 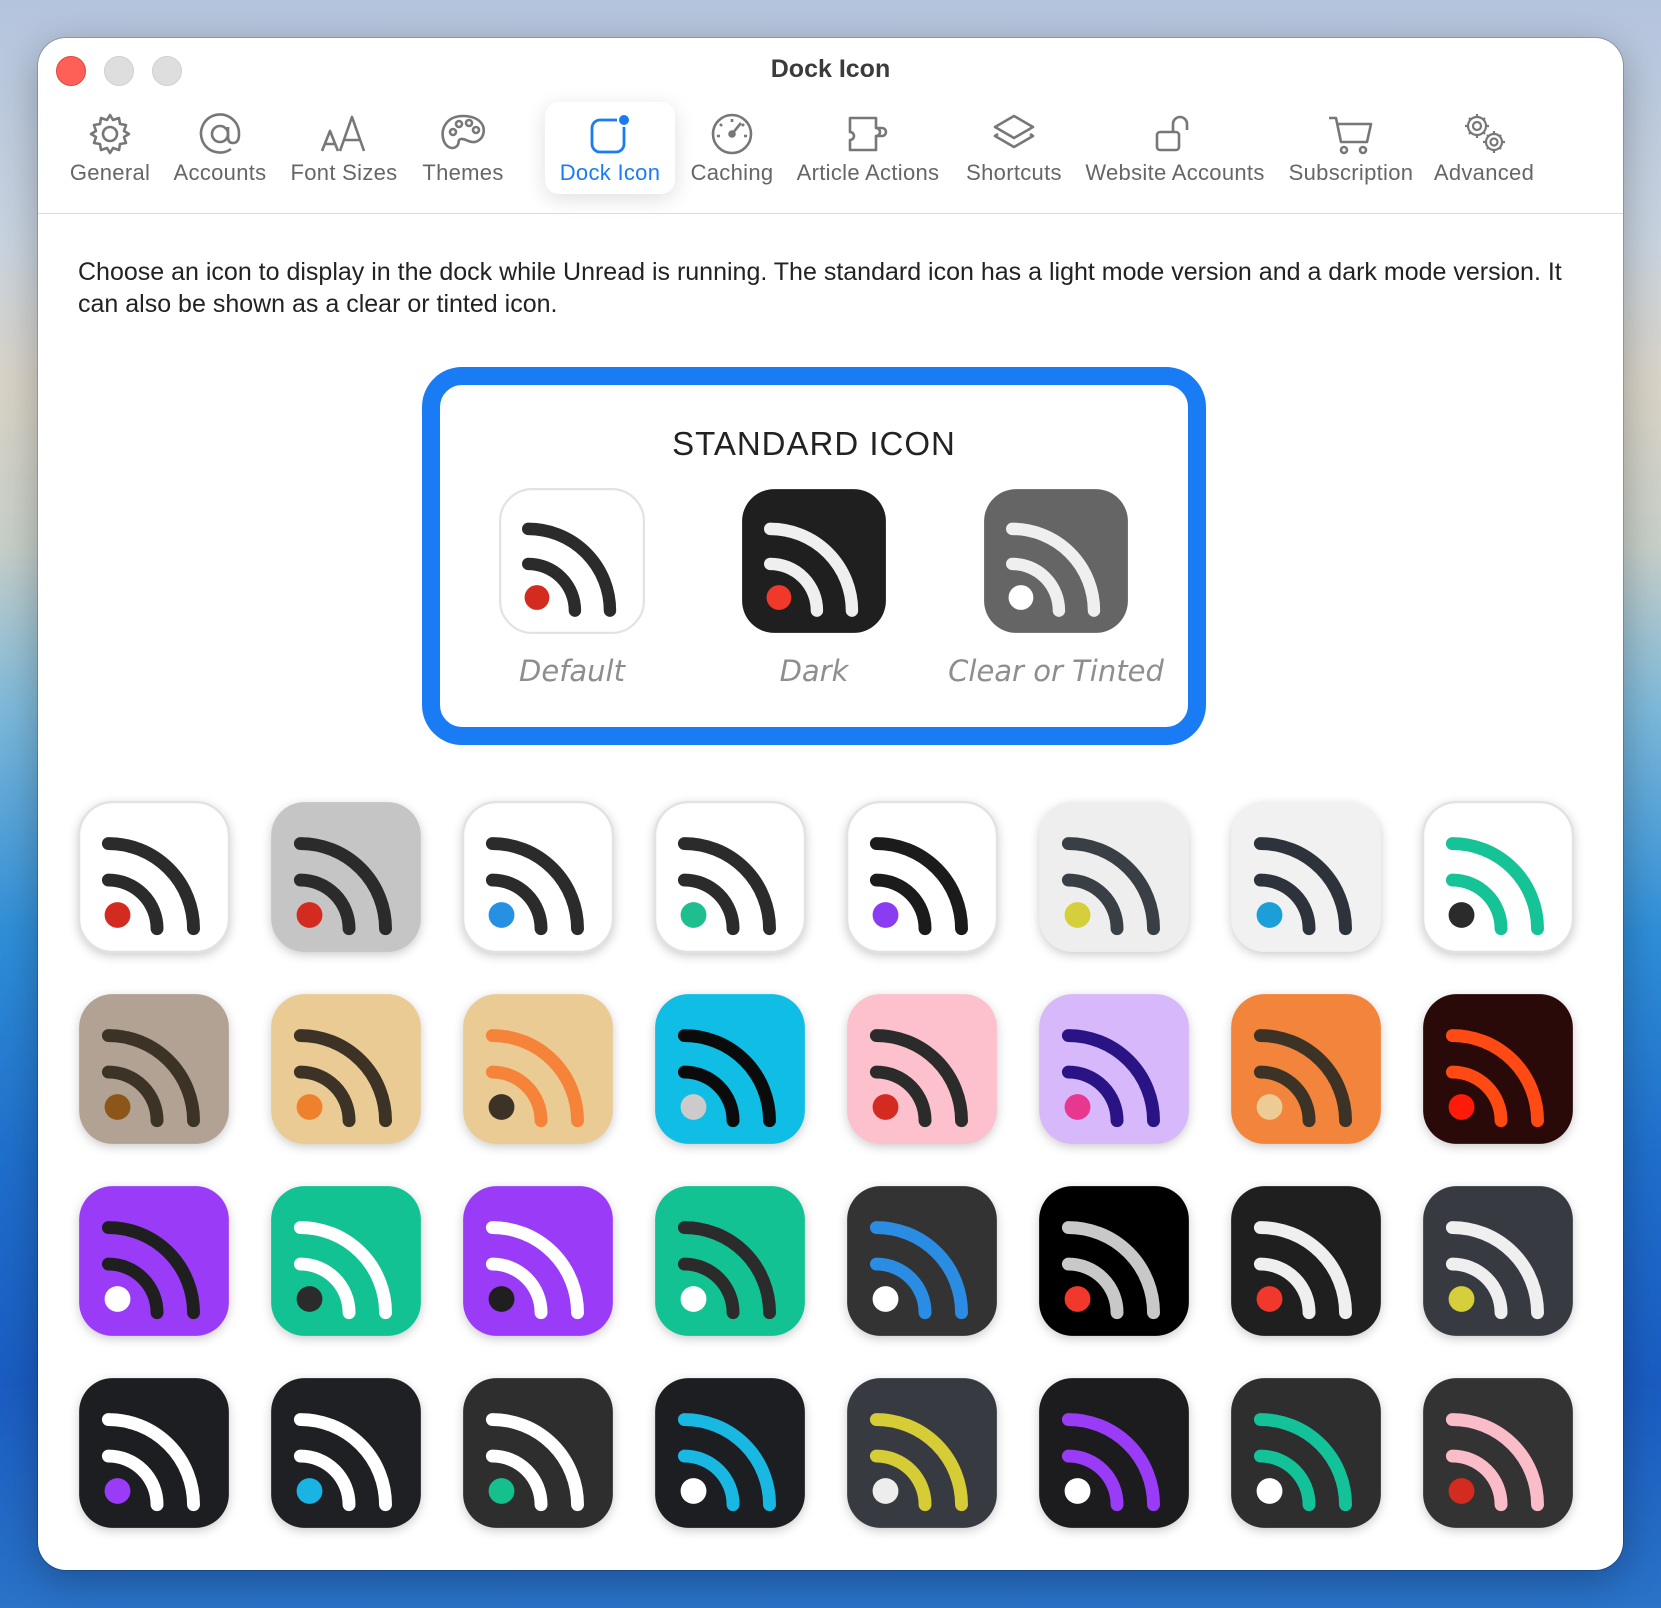 What do you see at coordinates (814, 443) in the screenshot?
I see `standard-icon-title: STANDARD ICON` at bounding box center [814, 443].